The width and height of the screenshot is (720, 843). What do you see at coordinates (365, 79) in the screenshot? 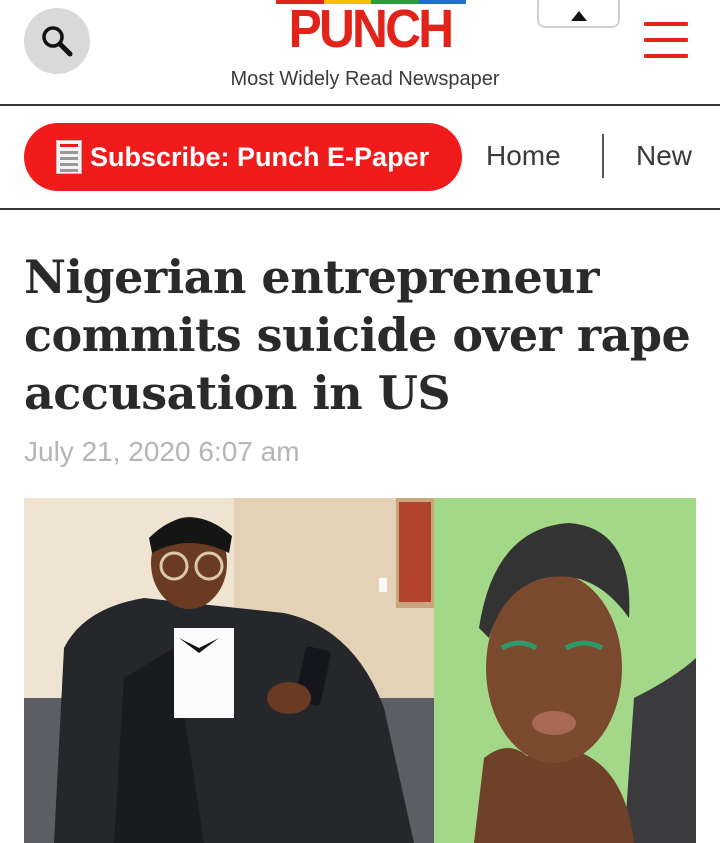
I see `site-tagline: Most Widely Read Newspaper` at bounding box center [365, 79].